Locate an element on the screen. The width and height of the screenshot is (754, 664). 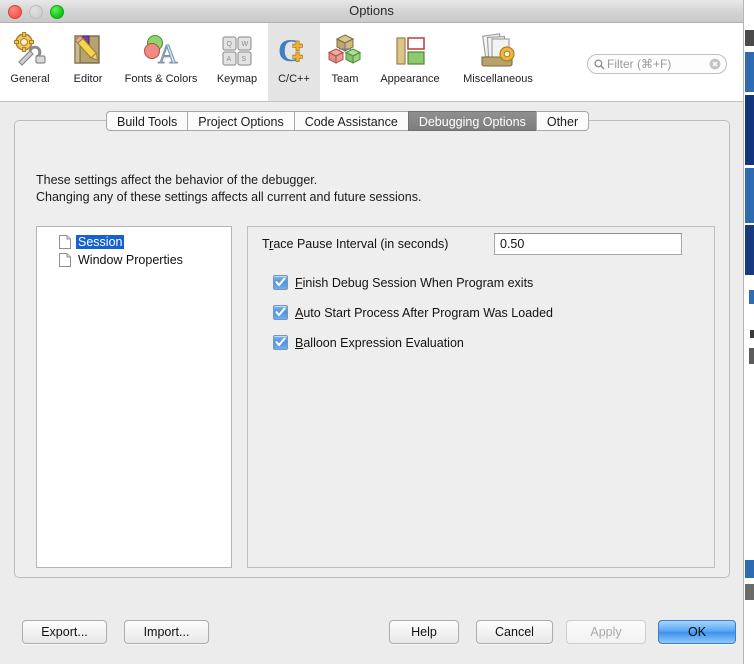
book-pencil-icon is located at coordinates (88, 50).